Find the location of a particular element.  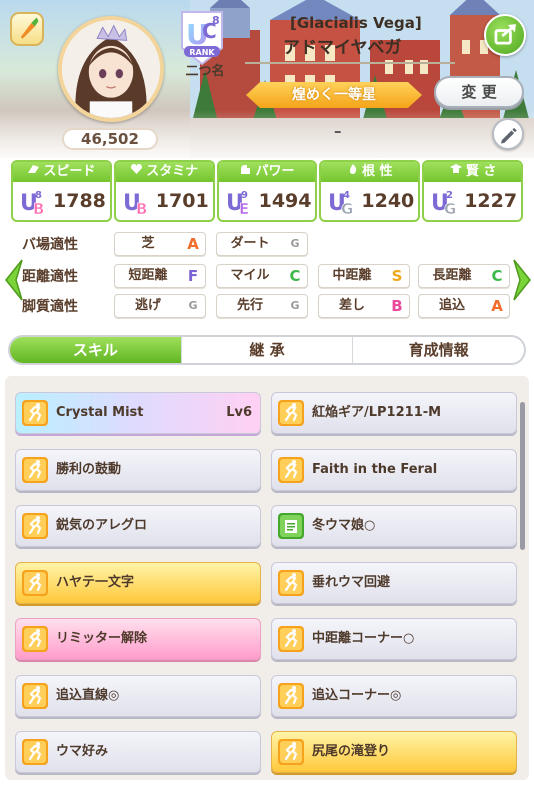

skill-name: ウマ好み is located at coordinates (82, 751).